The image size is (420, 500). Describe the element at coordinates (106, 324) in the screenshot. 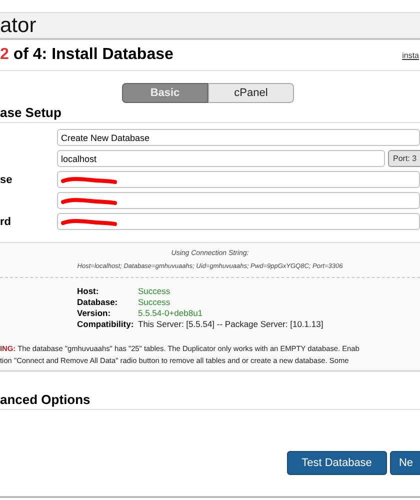

I see `result-label: Compatibility:` at that location.